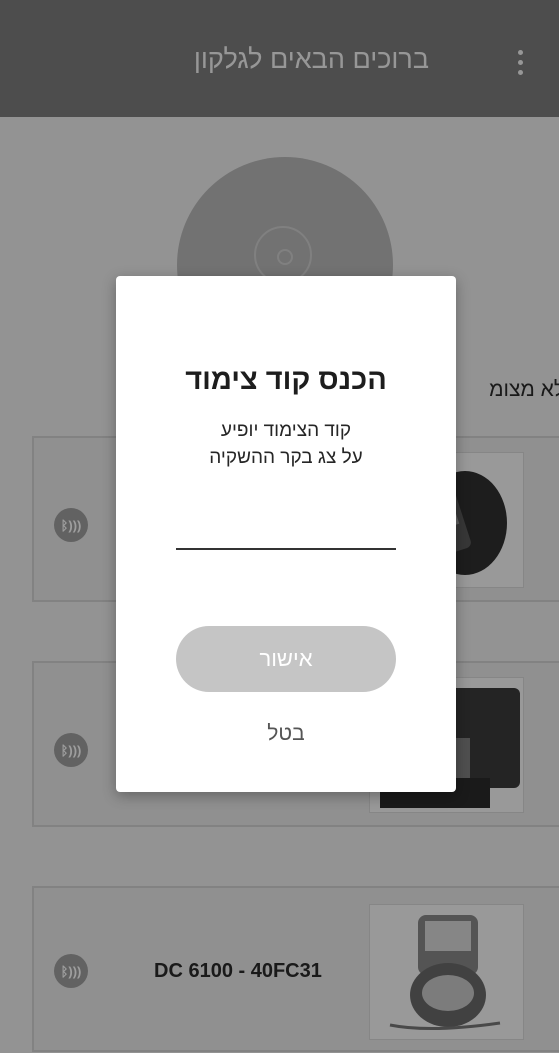 This screenshot has width=559, height=1053. What do you see at coordinates (286, 430) in the screenshot?
I see `dialog-message-line-1: קוד הצימוד יופיע` at bounding box center [286, 430].